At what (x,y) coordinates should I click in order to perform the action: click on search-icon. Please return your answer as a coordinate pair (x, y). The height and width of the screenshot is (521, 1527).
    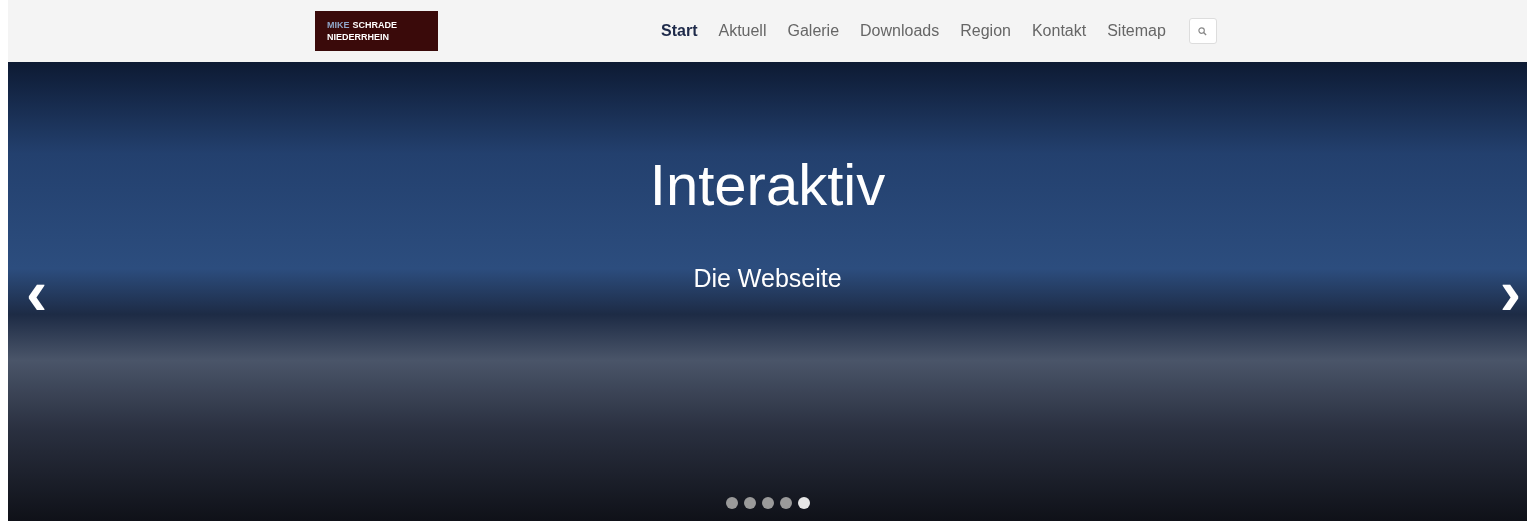
    Looking at the image, I should click on (1203, 31).